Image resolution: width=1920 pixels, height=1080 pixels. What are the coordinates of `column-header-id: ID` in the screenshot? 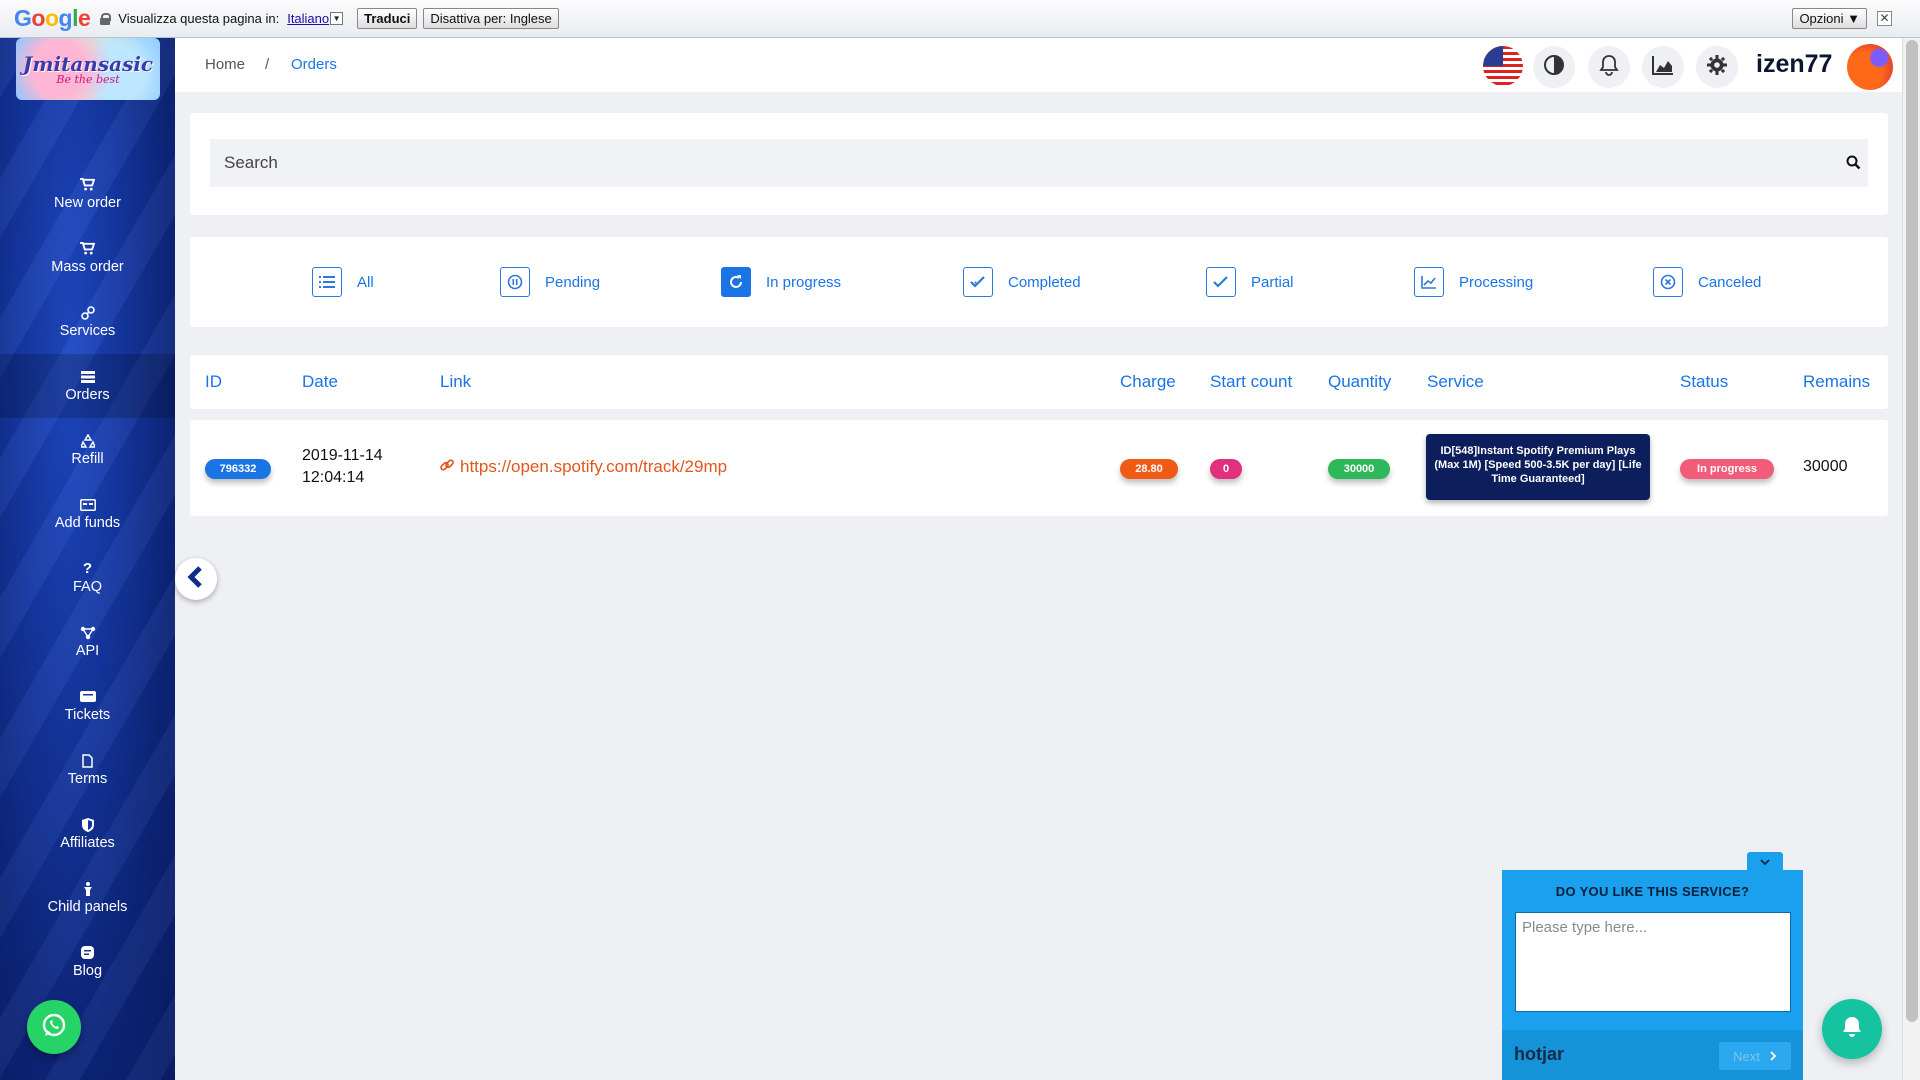 It's located at (213, 382).